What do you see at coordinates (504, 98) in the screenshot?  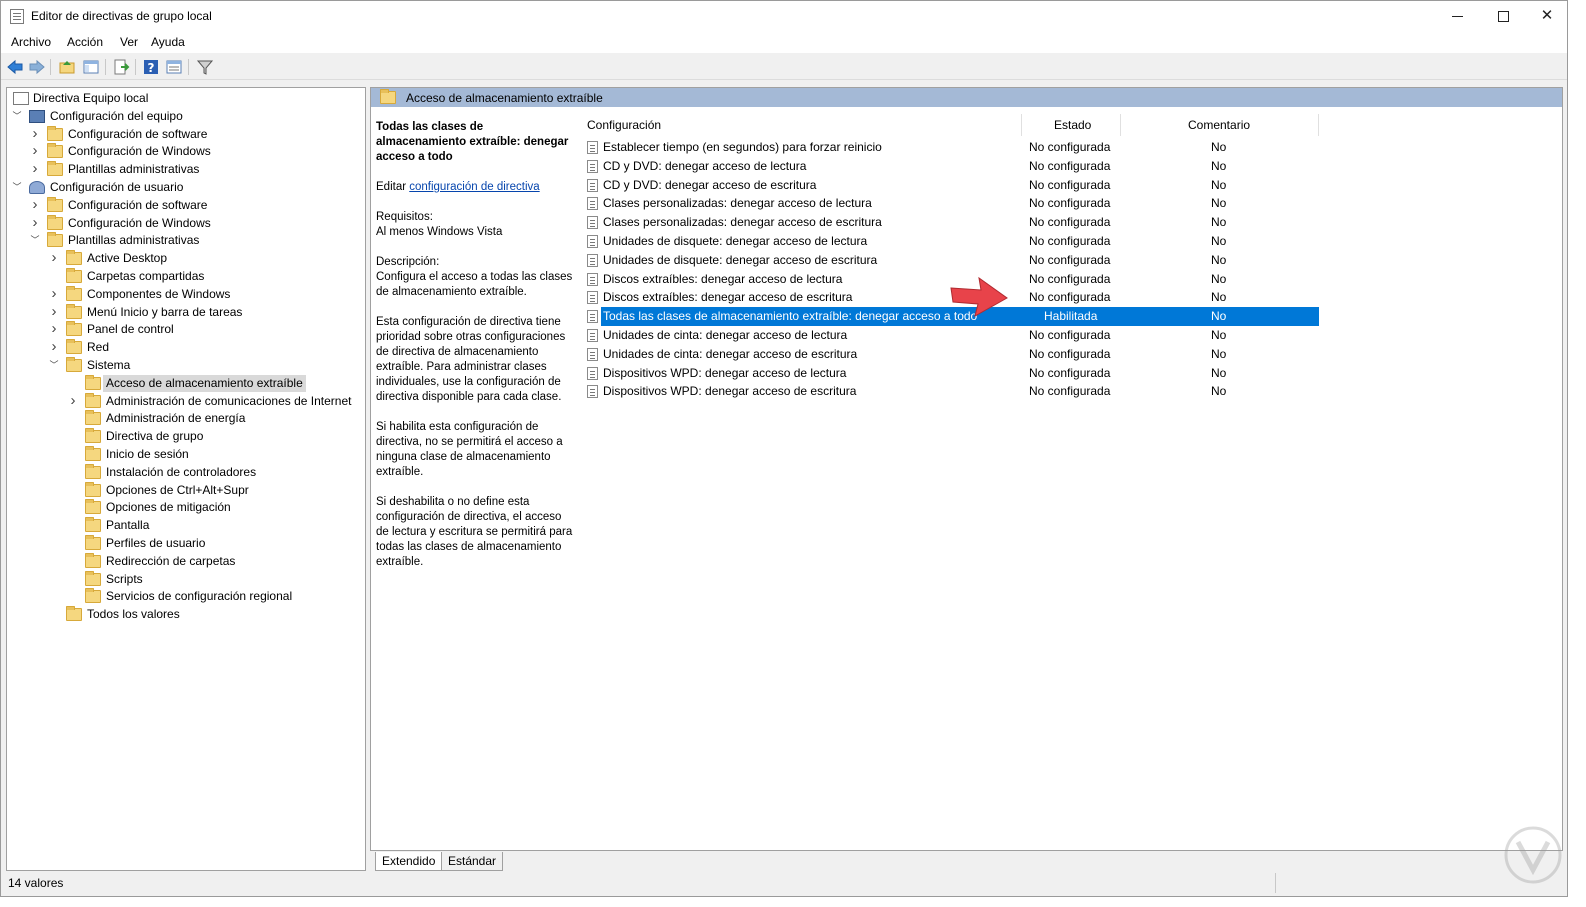 I see `details-header-title: Acceso de almacenamiento extraíble` at bounding box center [504, 98].